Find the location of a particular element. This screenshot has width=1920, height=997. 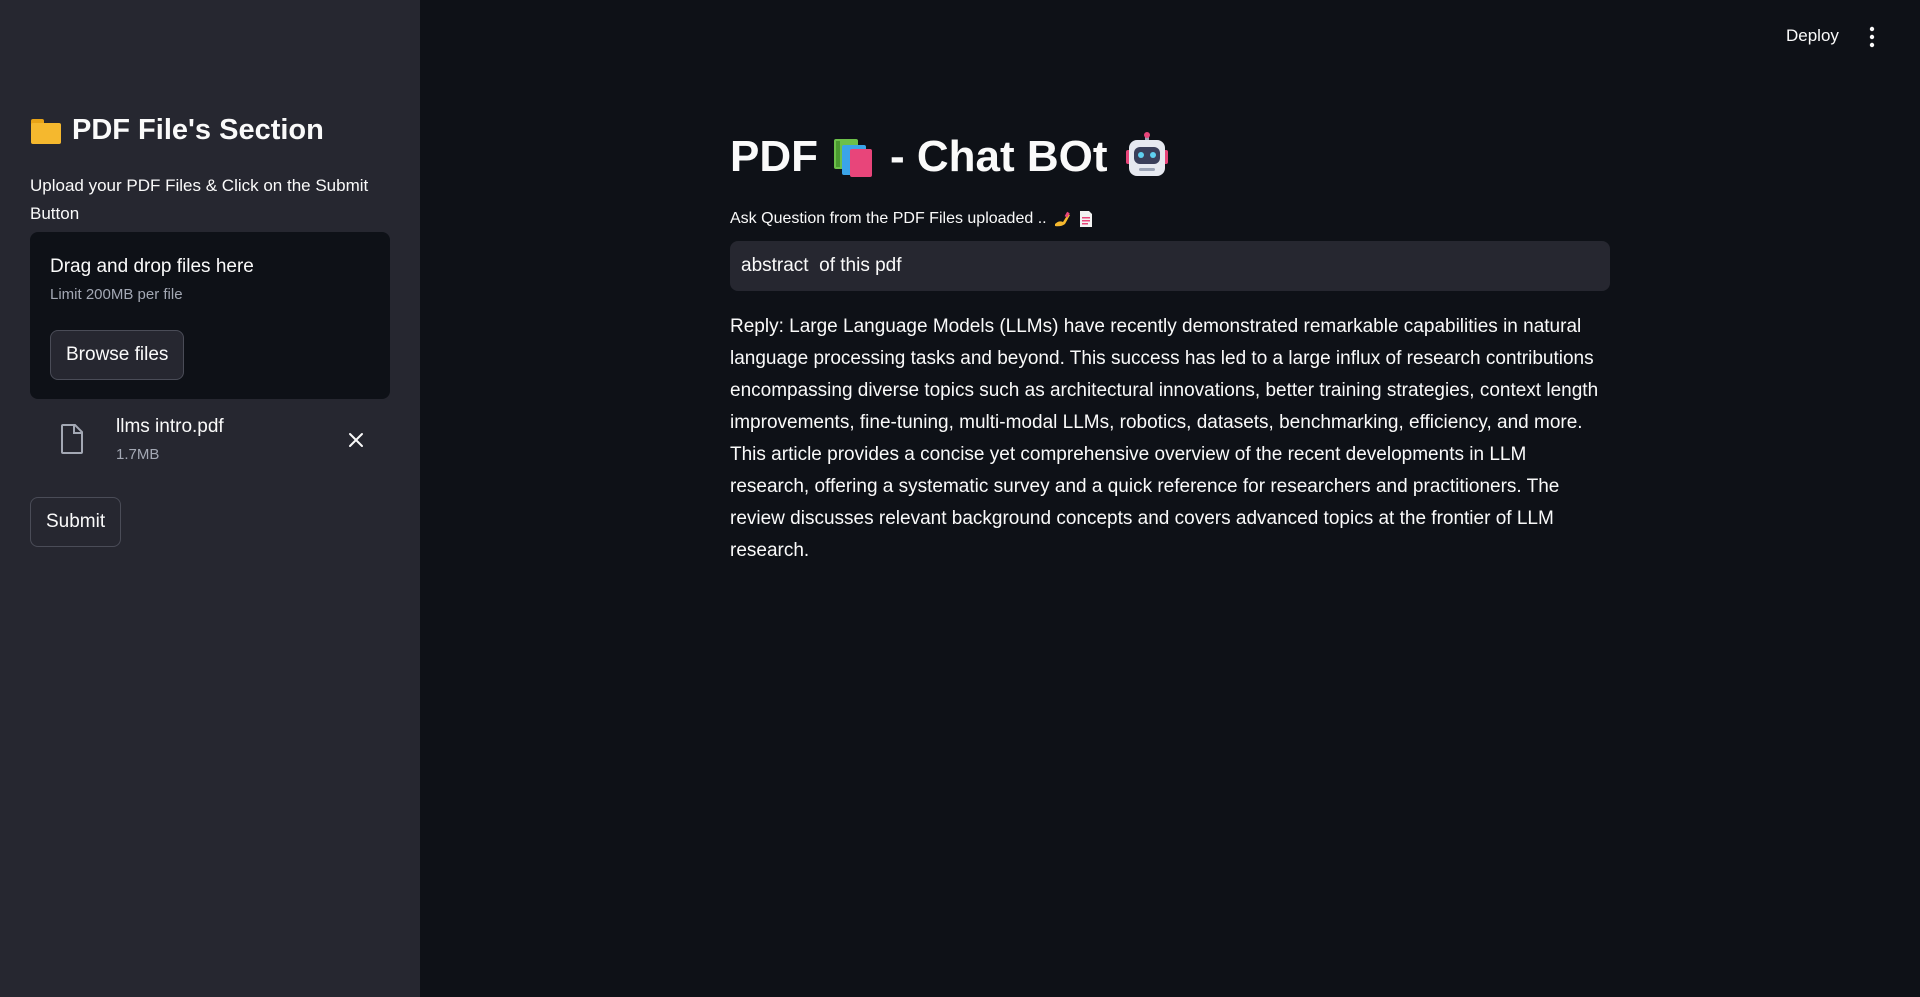

document-icon is located at coordinates (1085, 219).